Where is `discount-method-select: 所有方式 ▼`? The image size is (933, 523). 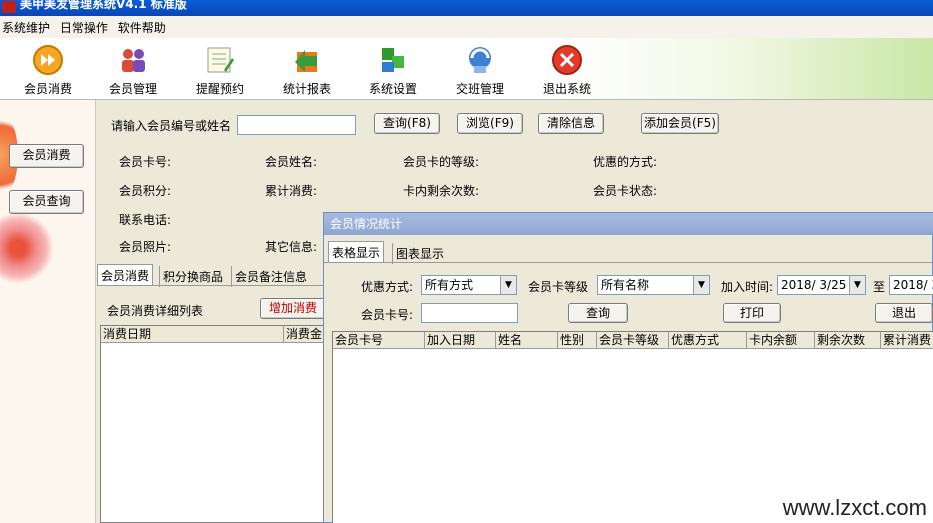 discount-method-select: 所有方式 ▼ is located at coordinates (469, 285).